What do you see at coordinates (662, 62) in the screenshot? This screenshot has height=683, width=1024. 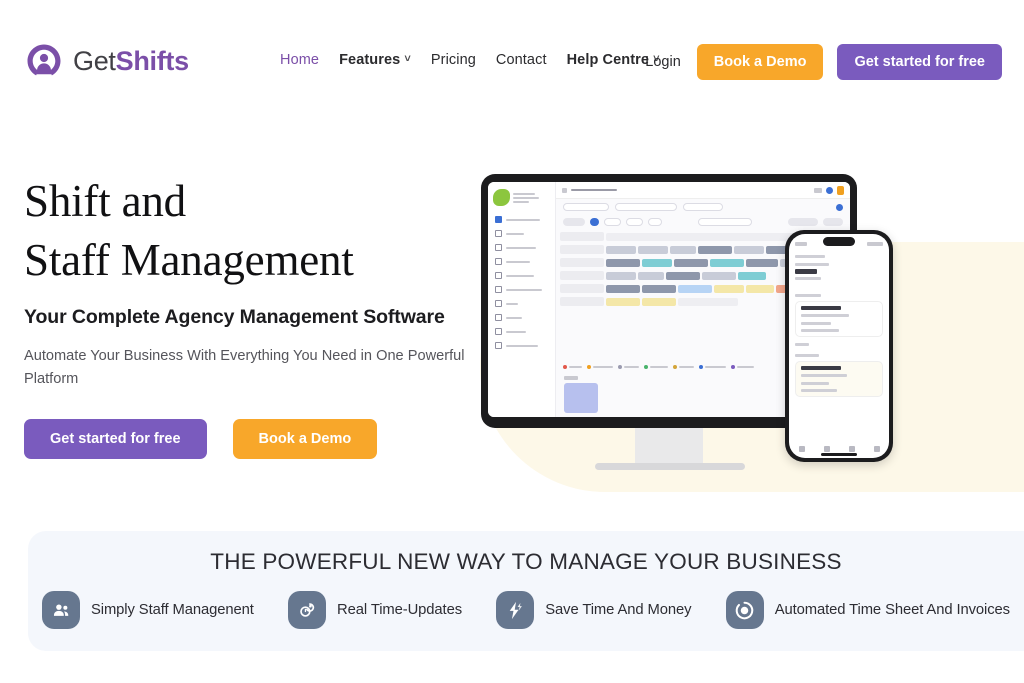 I see `login-link: Login` at bounding box center [662, 62].